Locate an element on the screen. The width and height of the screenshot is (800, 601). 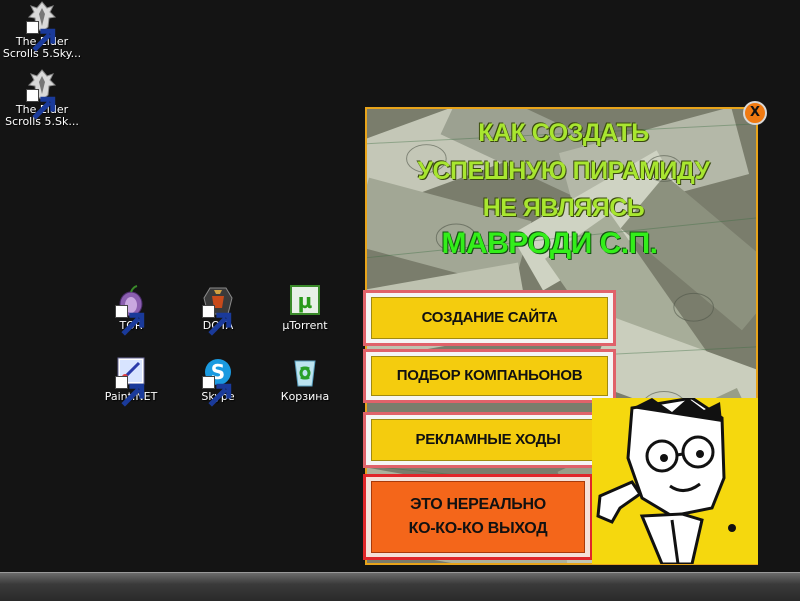
create-site-button: СОЗДАНИЕ САЙТА is located at coordinates (489, 318).